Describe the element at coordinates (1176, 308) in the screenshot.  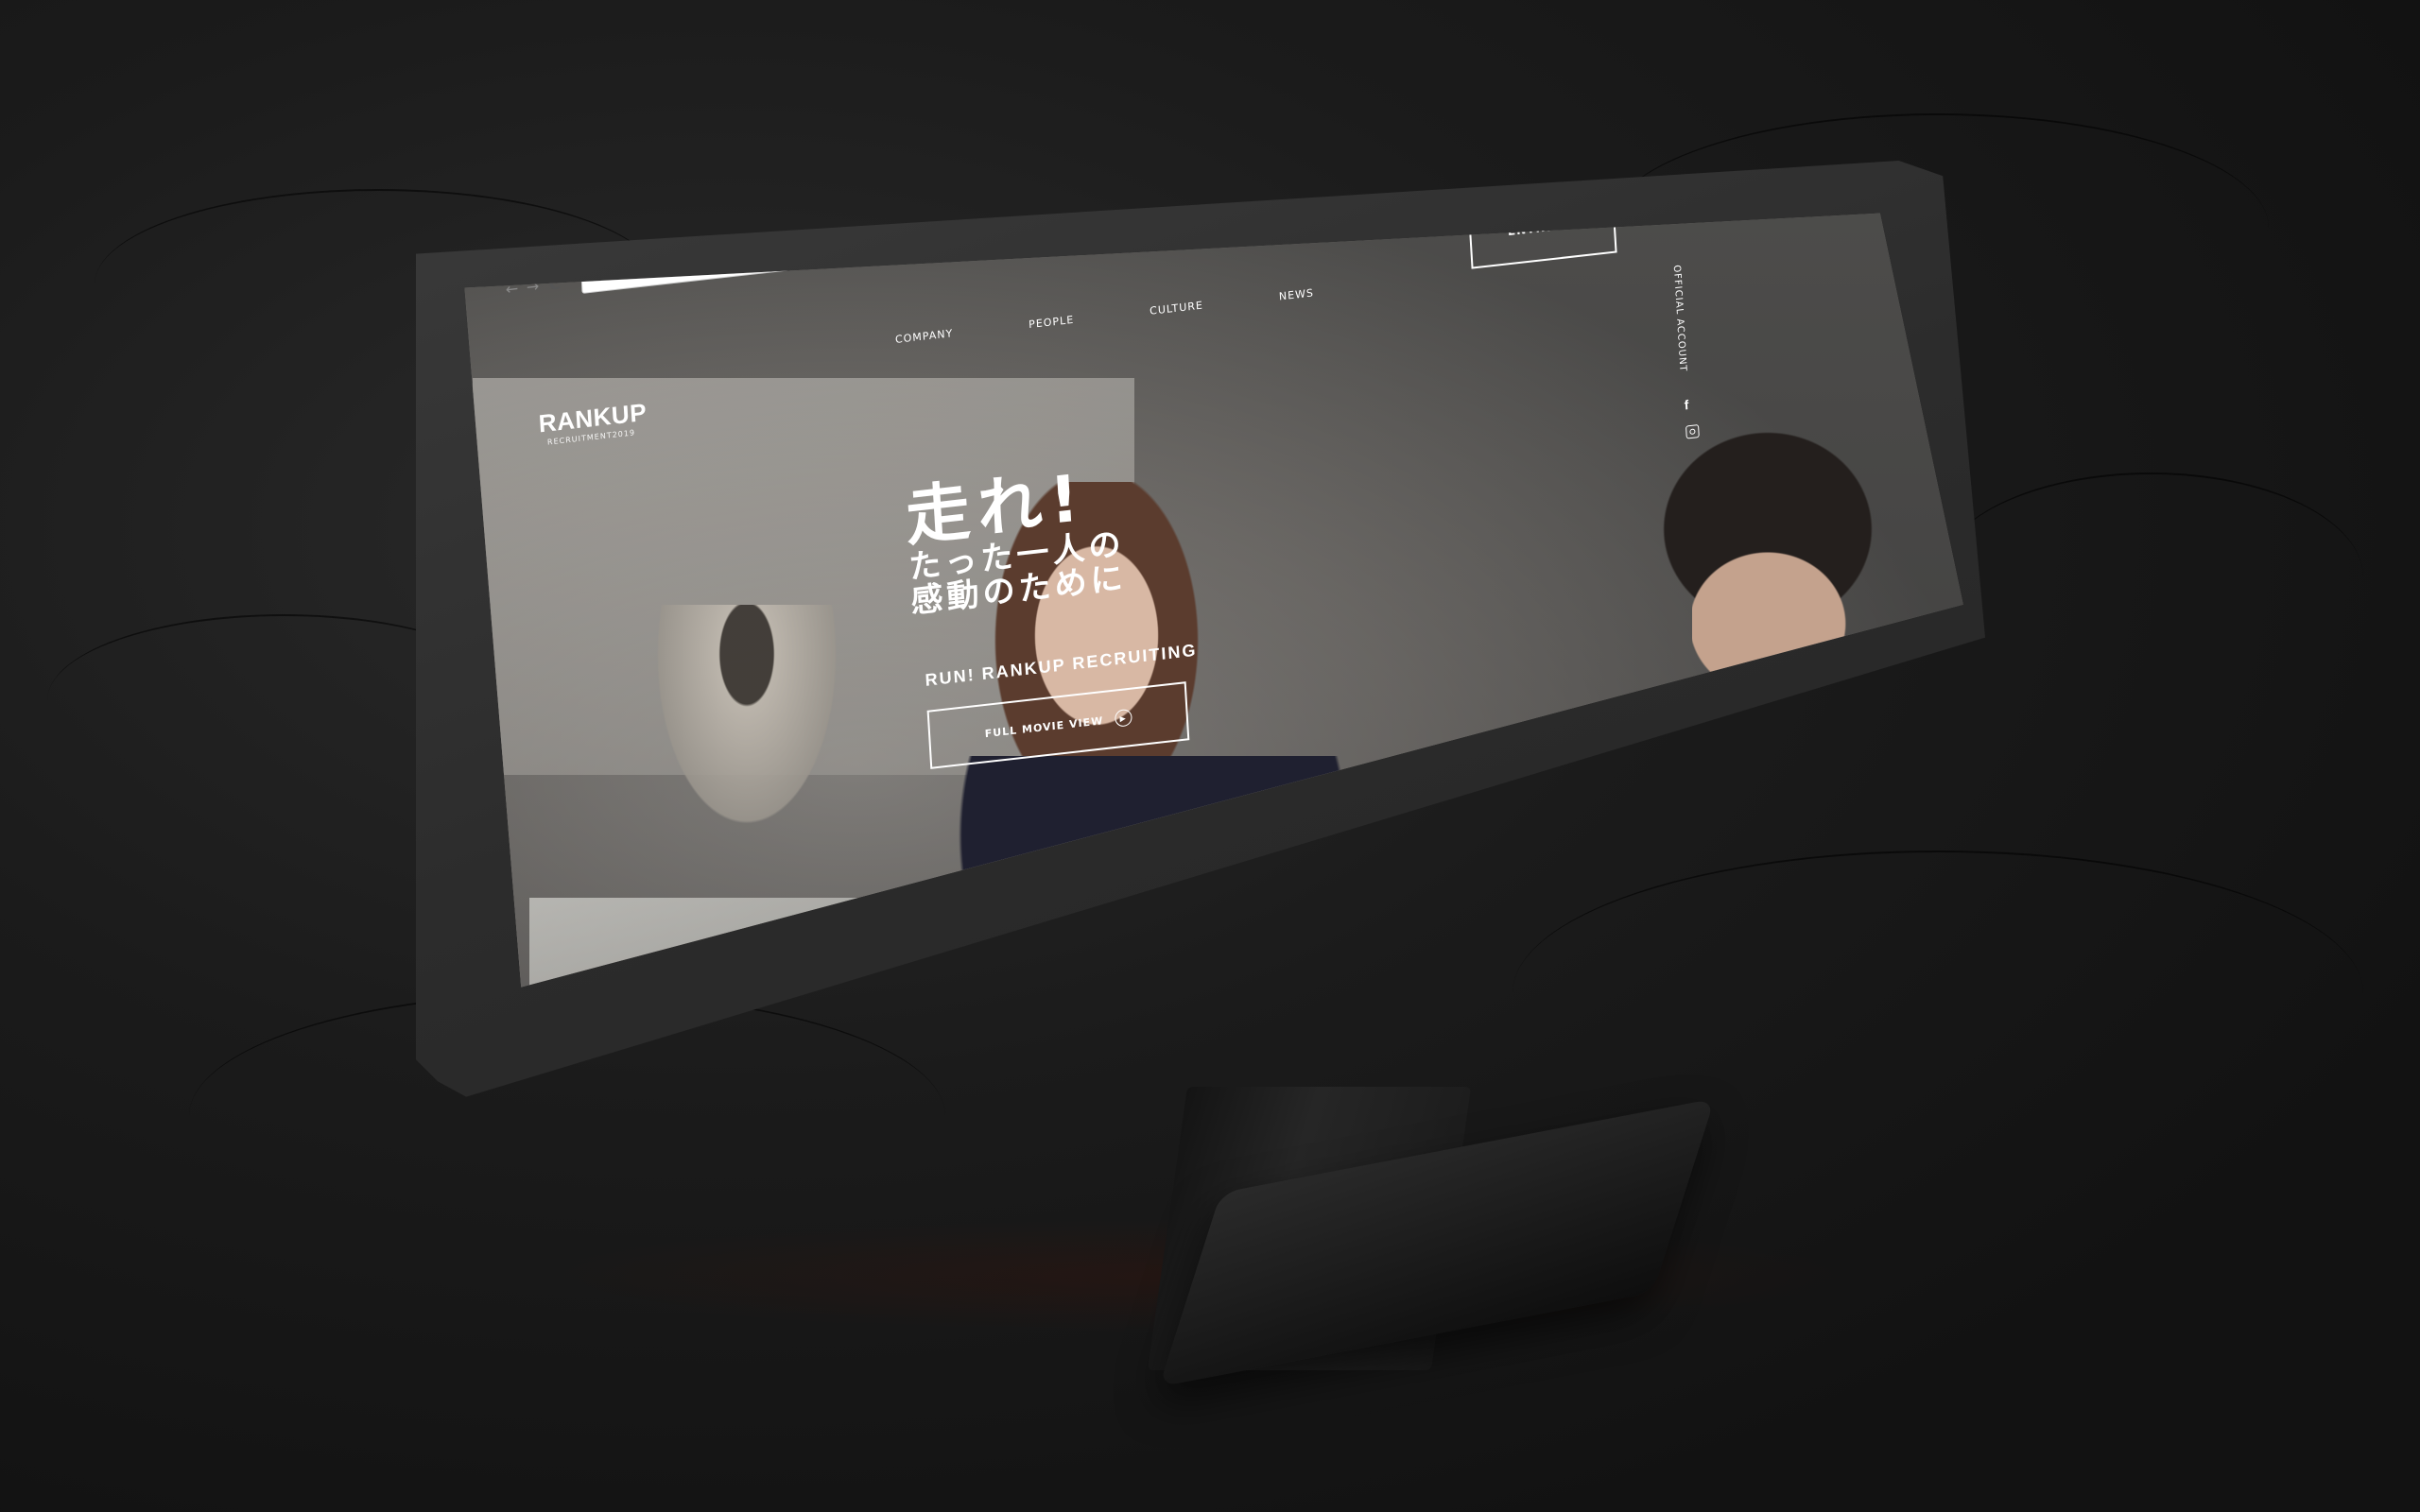
I see `nav-culture: CULTURE` at that location.